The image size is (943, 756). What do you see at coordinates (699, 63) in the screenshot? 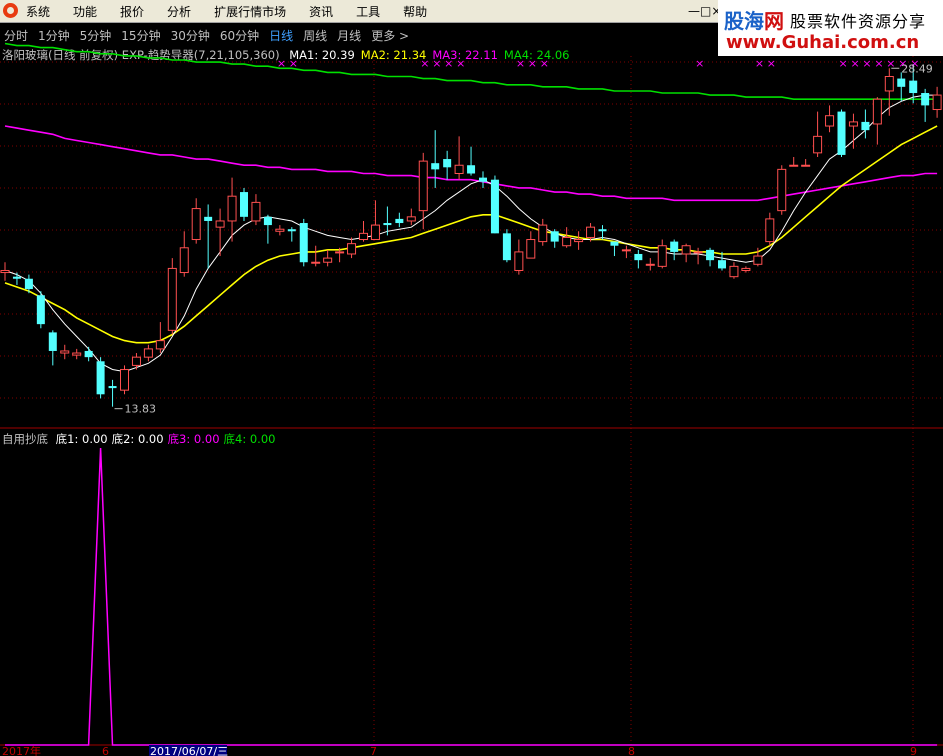
I see `signal-mark-9: ×` at bounding box center [699, 63].